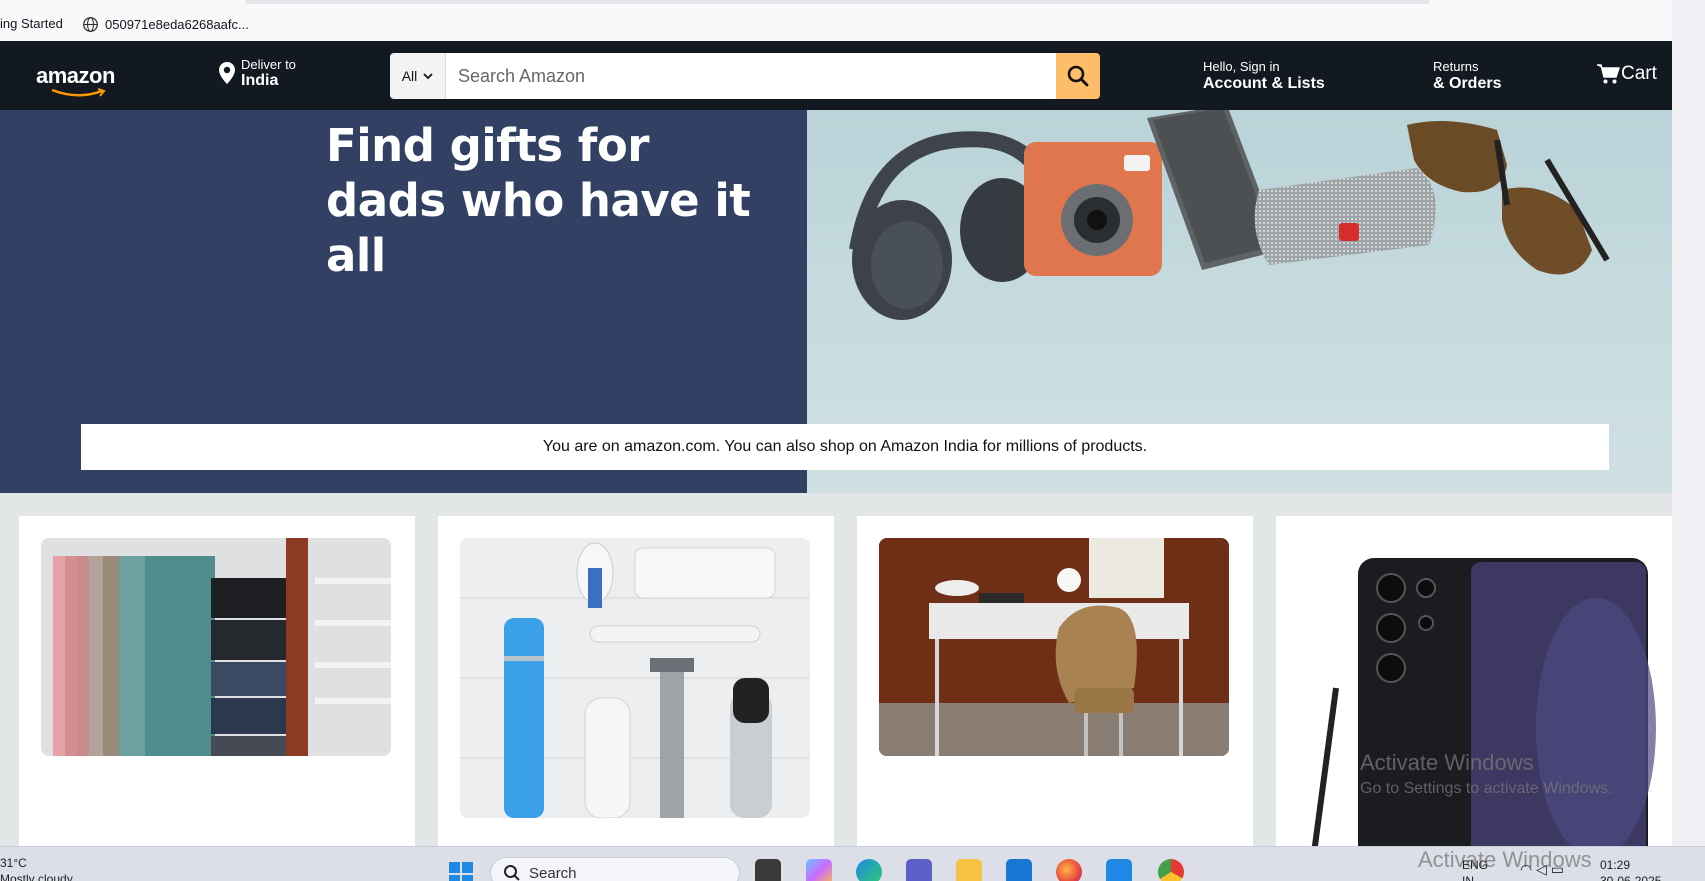 The height and width of the screenshot is (881, 1705). Describe the element at coordinates (1054, 647) in the screenshot. I see `desk-chair-image` at that location.